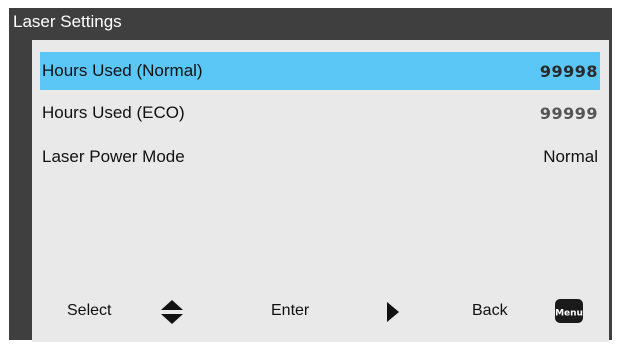  Describe the element at coordinates (320, 71) in the screenshot. I see `row-hours-used-normal: Hours Used (Normal) 99998` at that location.